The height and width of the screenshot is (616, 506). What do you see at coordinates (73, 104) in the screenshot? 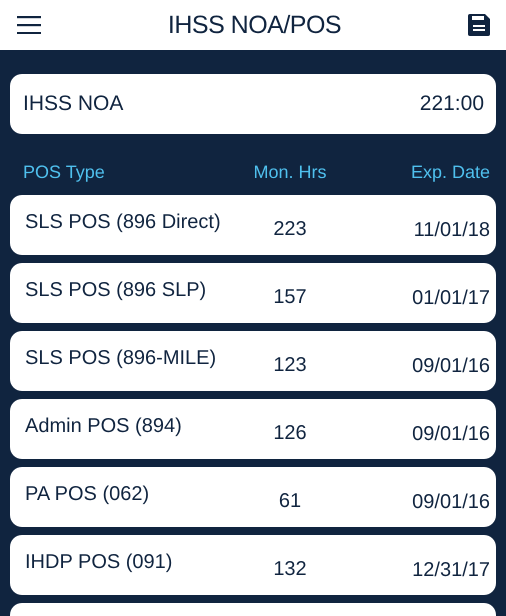
I see `noa-label: IHSS NOA` at bounding box center [73, 104].